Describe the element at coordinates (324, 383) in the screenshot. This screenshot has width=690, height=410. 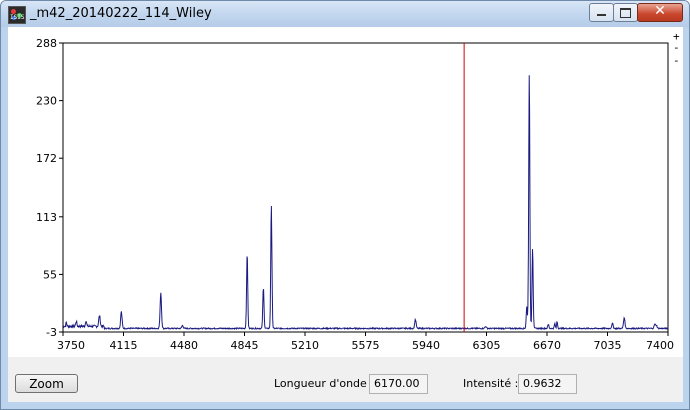
I see `wavelength-label: Longueur d'onde :` at that location.